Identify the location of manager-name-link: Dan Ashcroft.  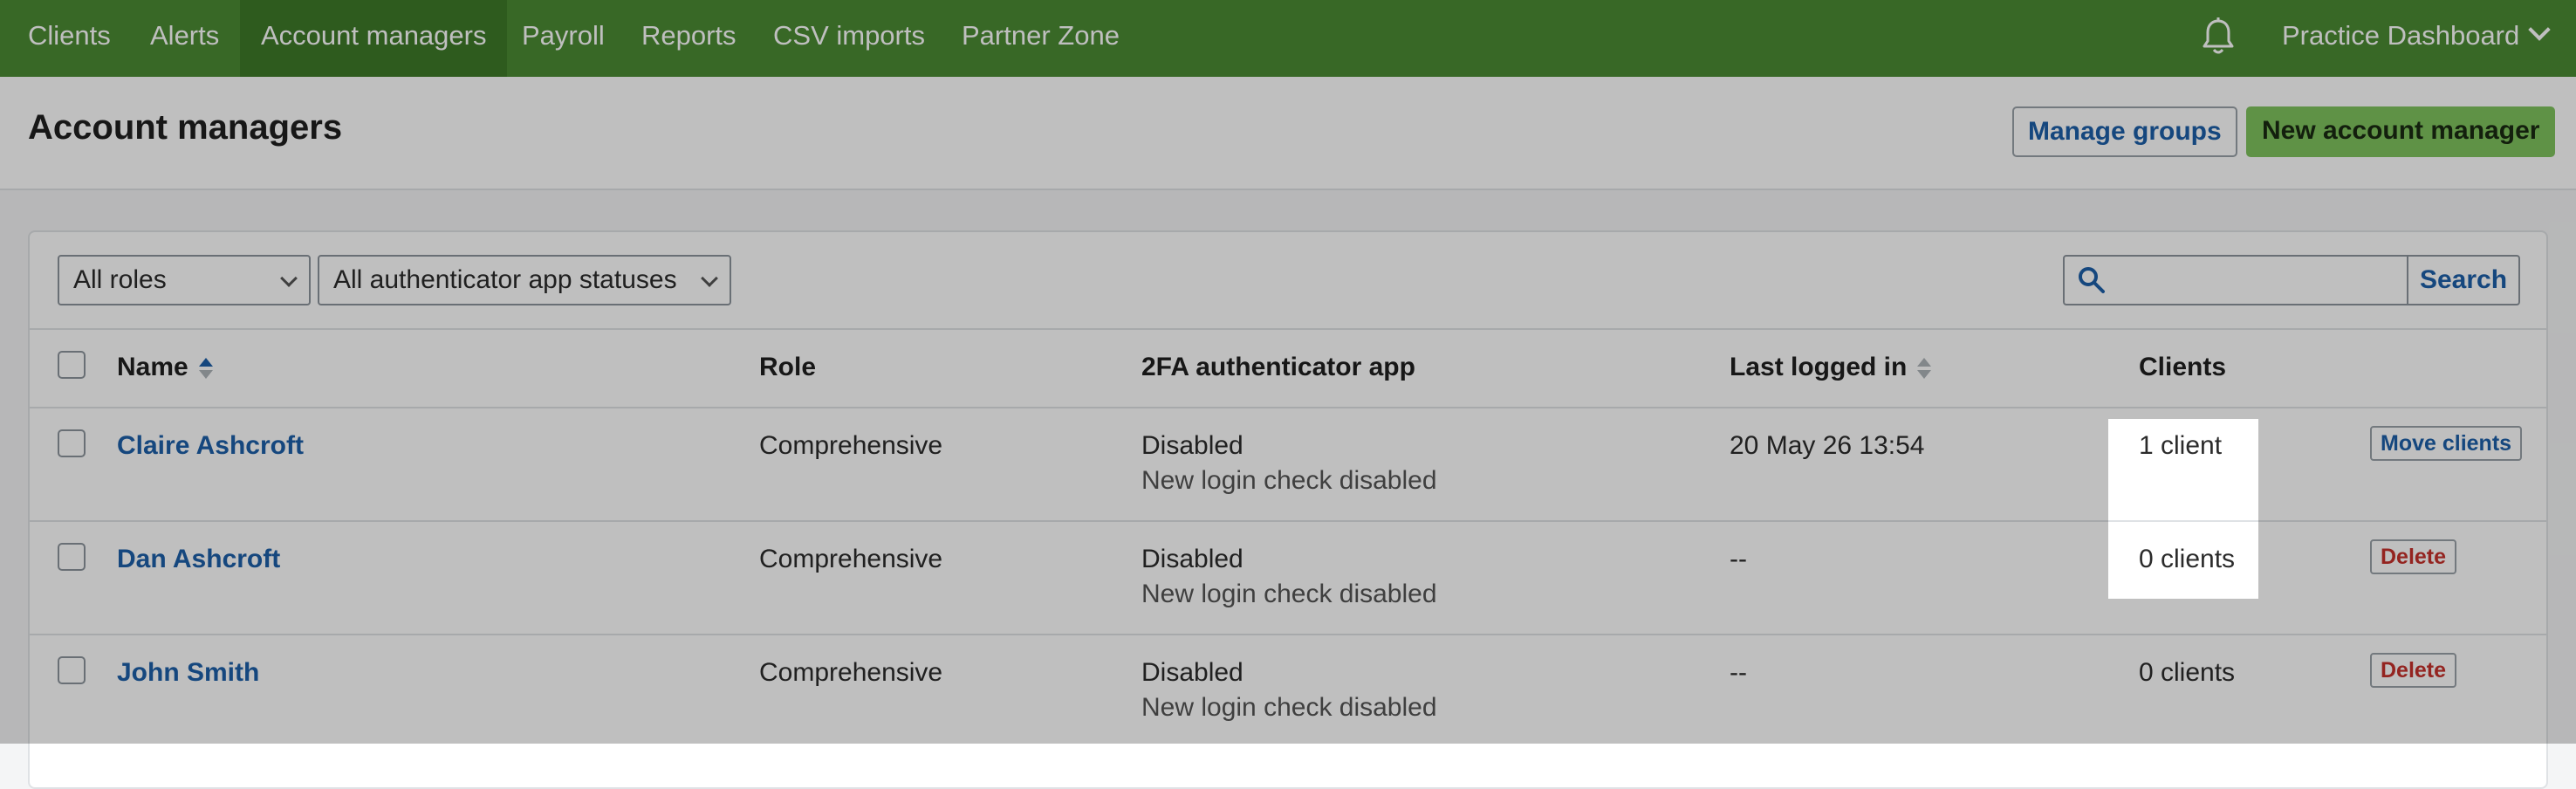
(199, 559).